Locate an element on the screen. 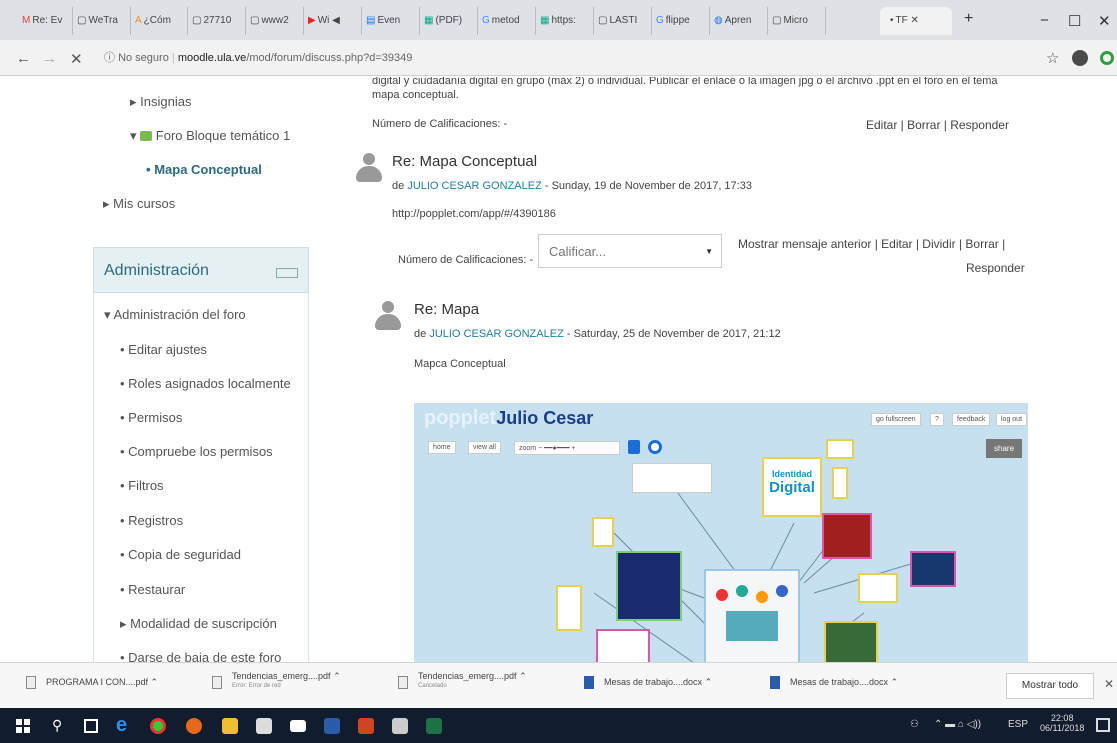 This screenshot has width=1117, height=743. pdf-file-icon is located at coordinates (217, 682).